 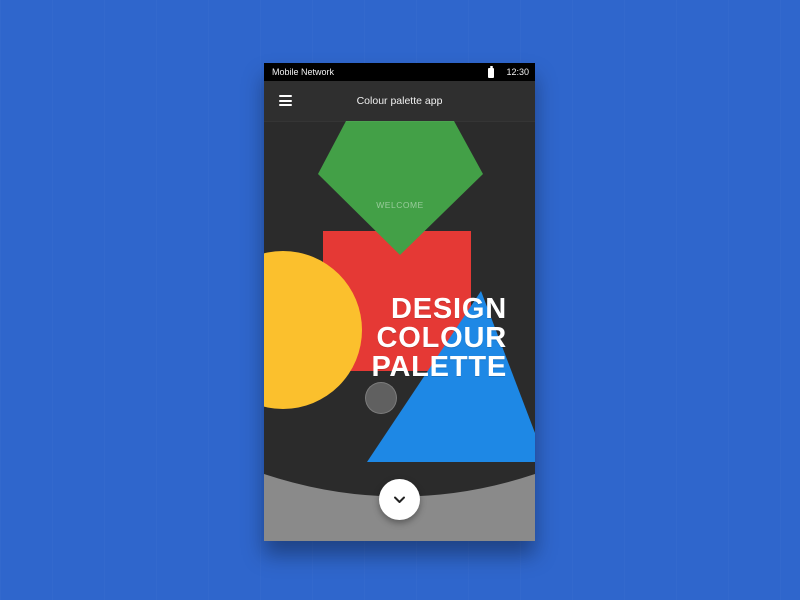 I want to click on network-label: Mobile Network, so click(x=303, y=72).